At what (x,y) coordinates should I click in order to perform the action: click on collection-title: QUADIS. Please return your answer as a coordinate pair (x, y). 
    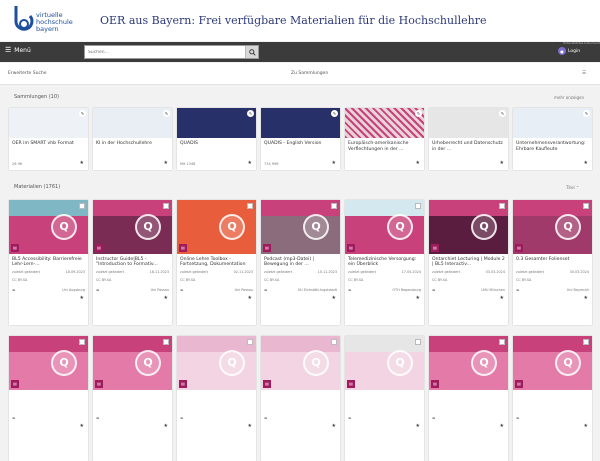
    Looking at the image, I should click on (189, 143).